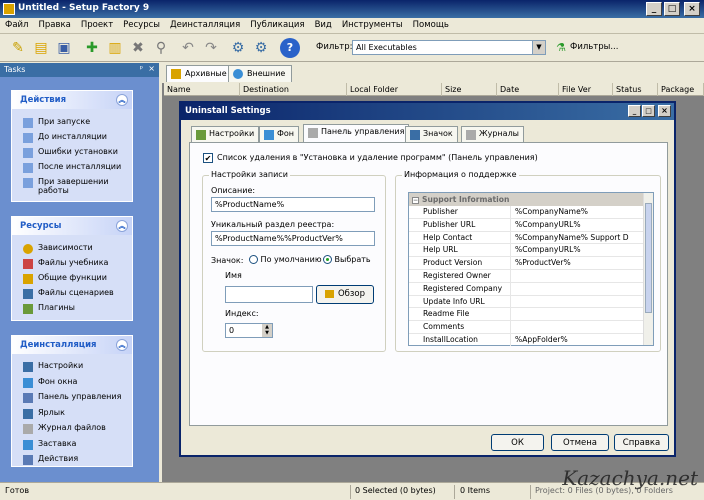  I want to click on property-grid-scrollbar, so click(648, 269).